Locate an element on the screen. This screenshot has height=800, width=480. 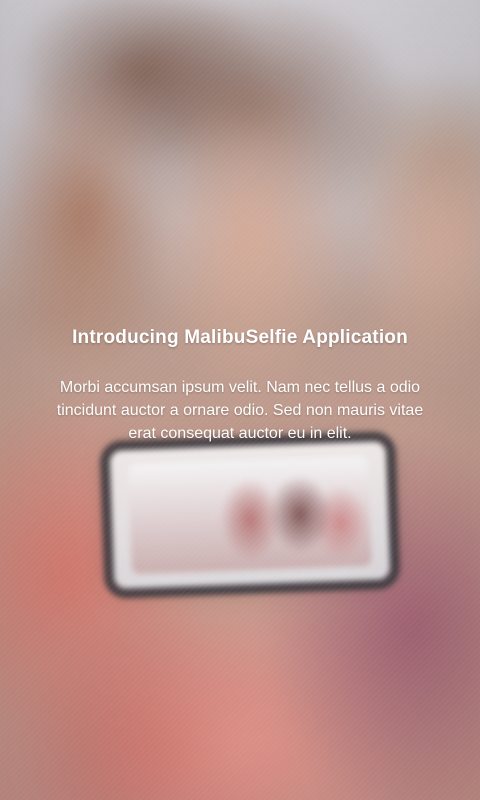
held-phone-image is located at coordinates (250, 515).